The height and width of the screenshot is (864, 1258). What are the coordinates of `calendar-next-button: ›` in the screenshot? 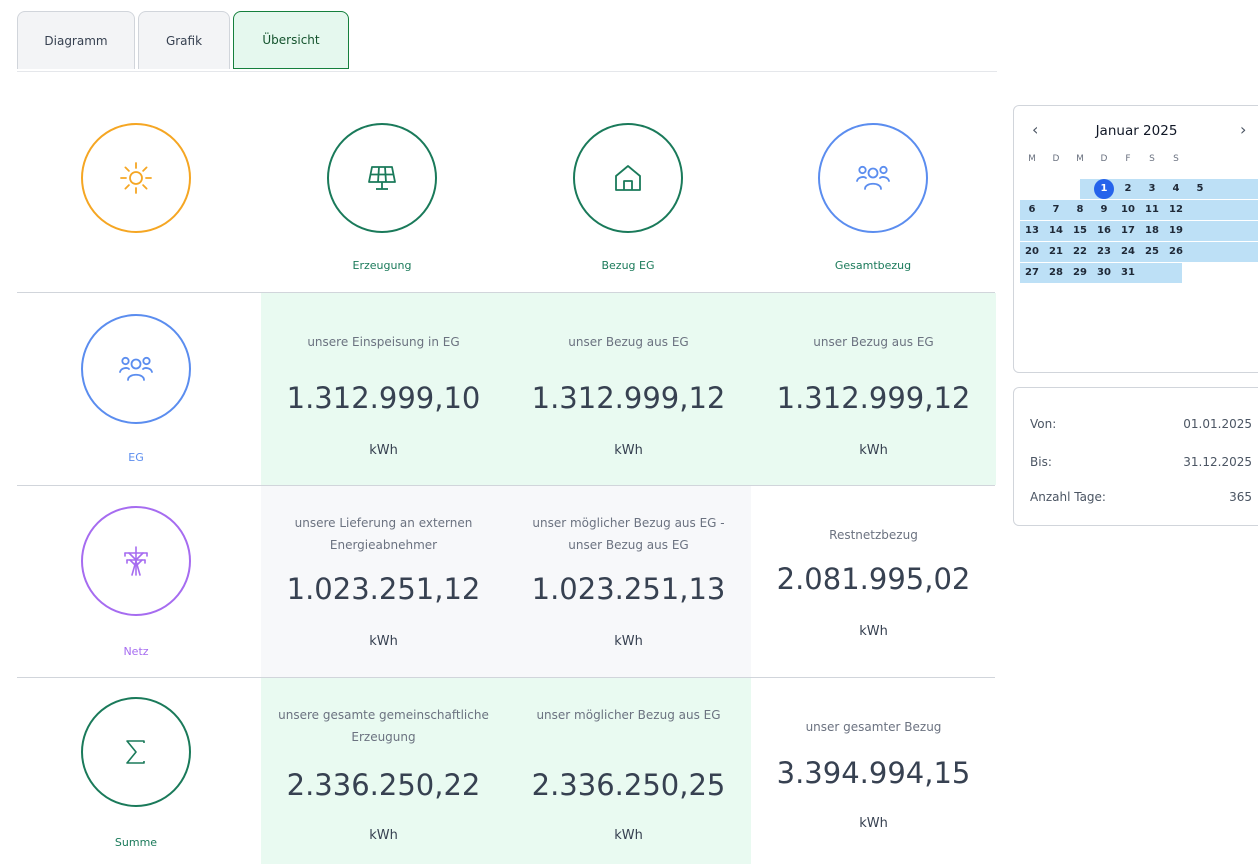 It's located at (1243, 129).